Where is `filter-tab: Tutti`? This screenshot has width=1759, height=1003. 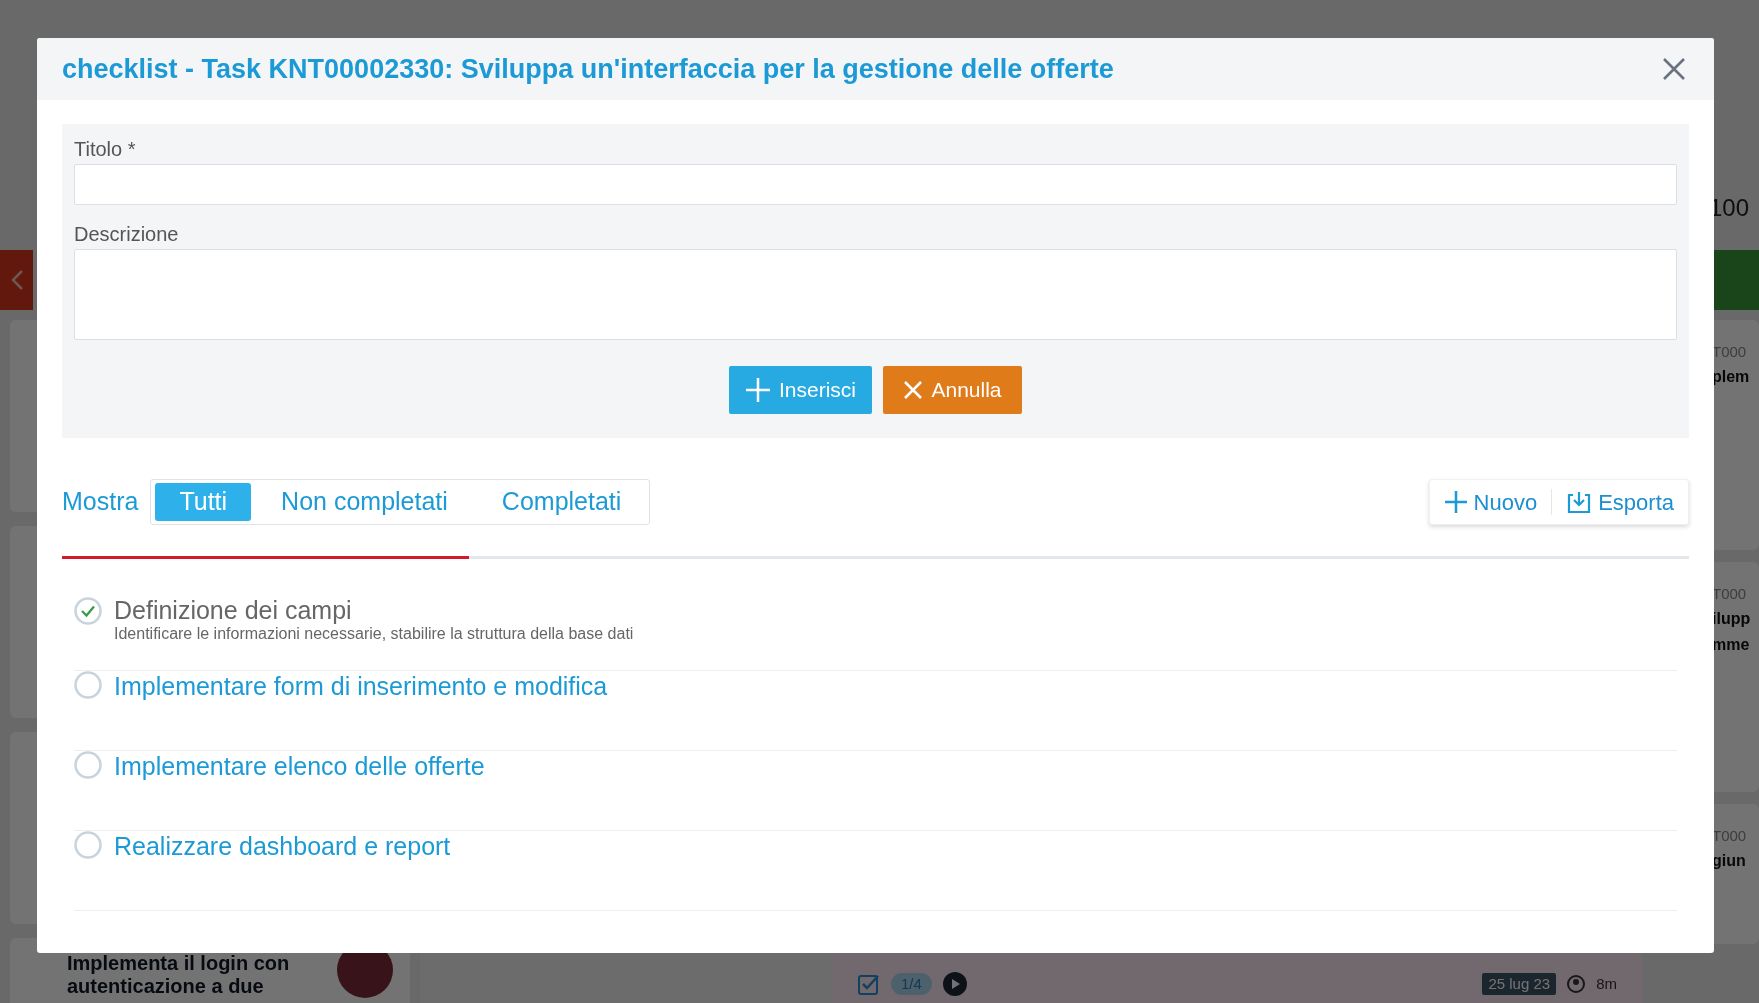 filter-tab: Tutti is located at coordinates (203, 502).